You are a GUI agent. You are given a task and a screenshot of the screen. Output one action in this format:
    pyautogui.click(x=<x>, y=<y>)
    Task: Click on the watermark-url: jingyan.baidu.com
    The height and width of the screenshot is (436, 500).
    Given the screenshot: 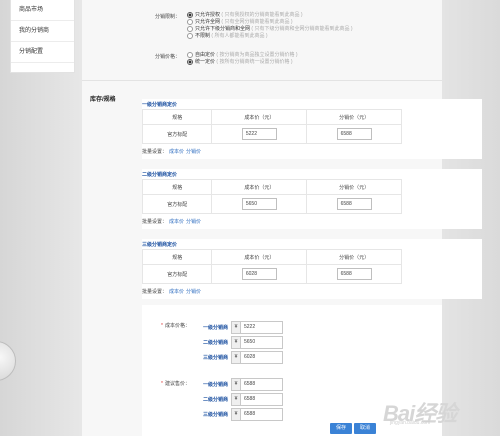 What is the action you would take?
    pyautogui.click(x=410, y=423)
    